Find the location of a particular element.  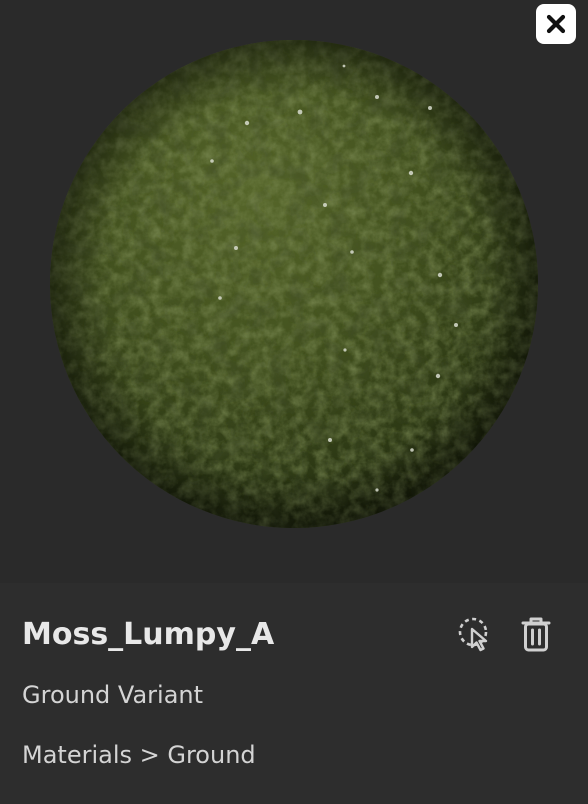

trash-icon is located at coordinates (536, 634).